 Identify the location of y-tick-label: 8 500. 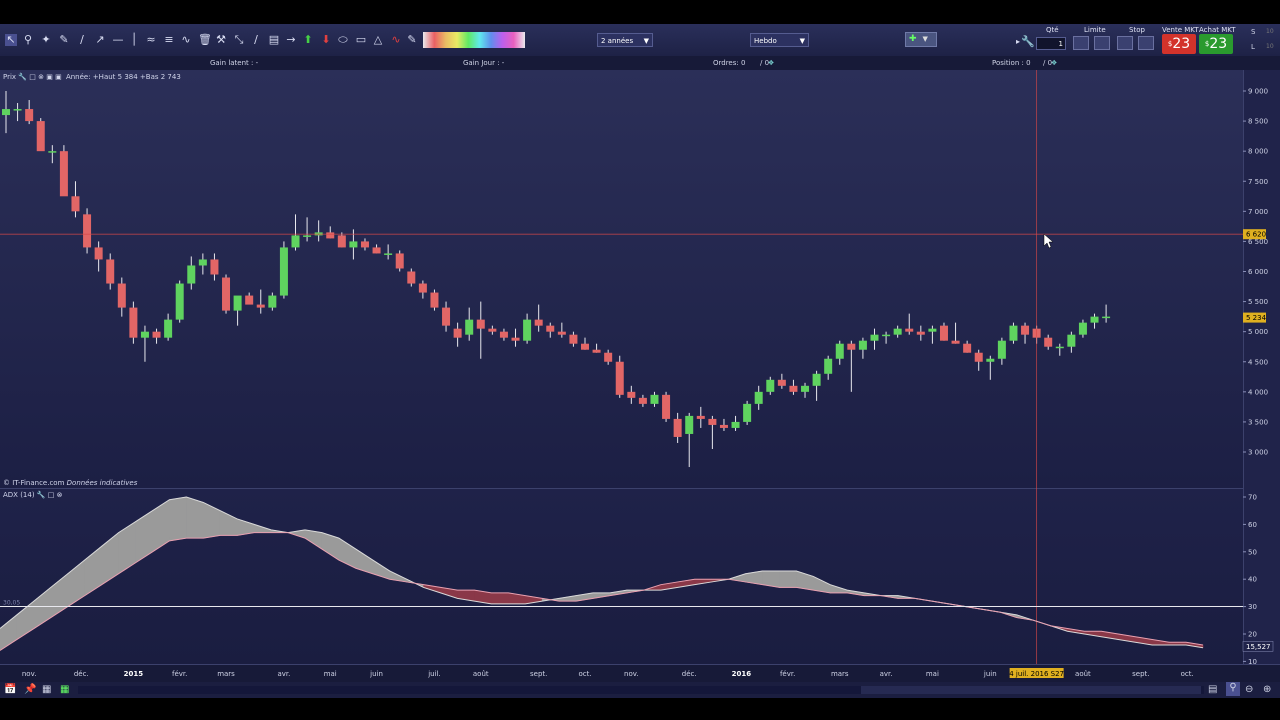
(1258, 122).